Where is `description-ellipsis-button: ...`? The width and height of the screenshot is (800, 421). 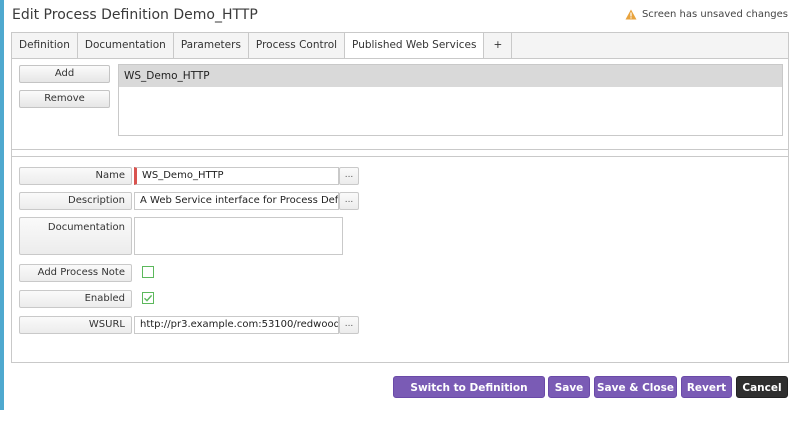
description-ellipsis-button: ... is located at coordinates (349, 201).